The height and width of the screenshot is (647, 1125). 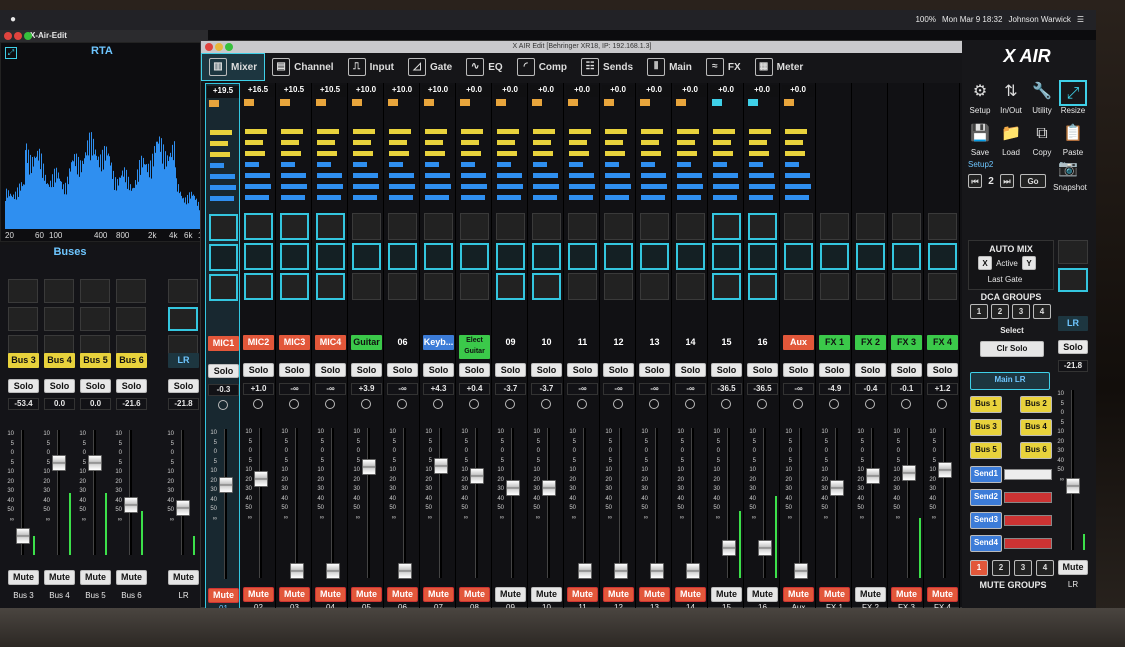 What do you see at coordinates (986, 450) in the screenshot?
I see `bus-select-button: Bus 5` at bounding box center [986, 450].